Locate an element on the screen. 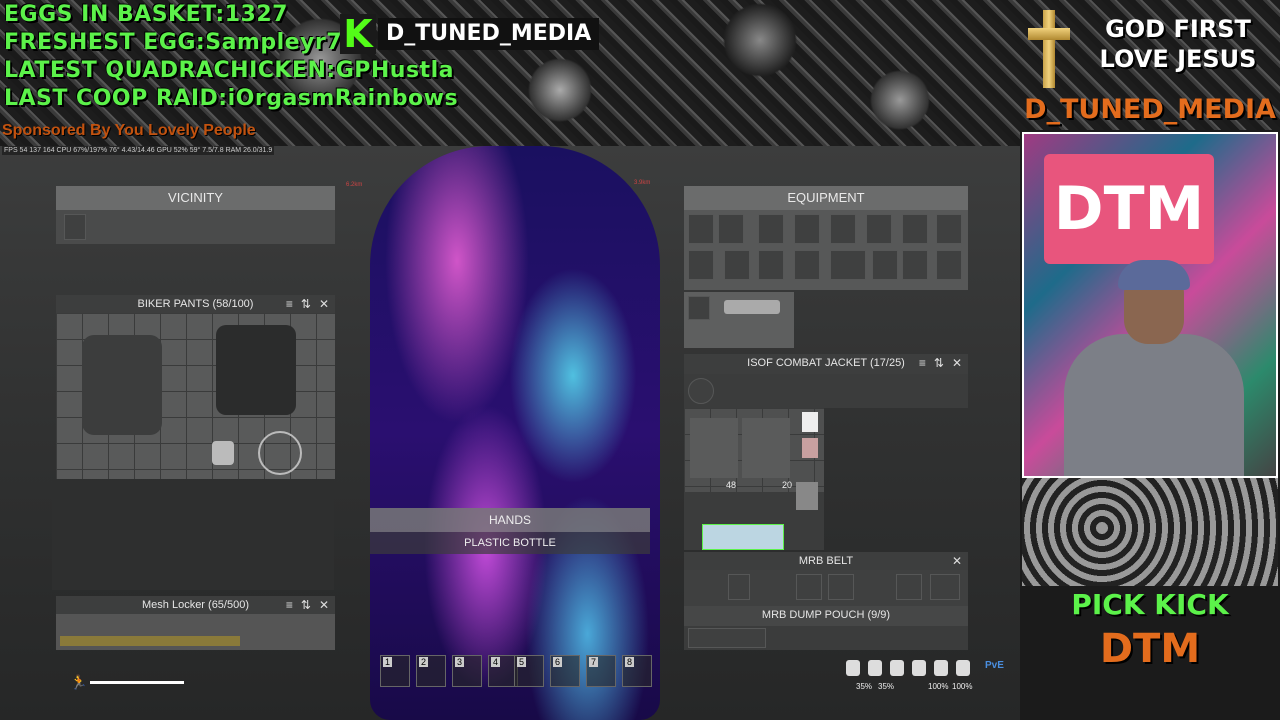 This screenshot has width=1280, height=720. pve-badge: PvE is located at coordinates (994, 665).